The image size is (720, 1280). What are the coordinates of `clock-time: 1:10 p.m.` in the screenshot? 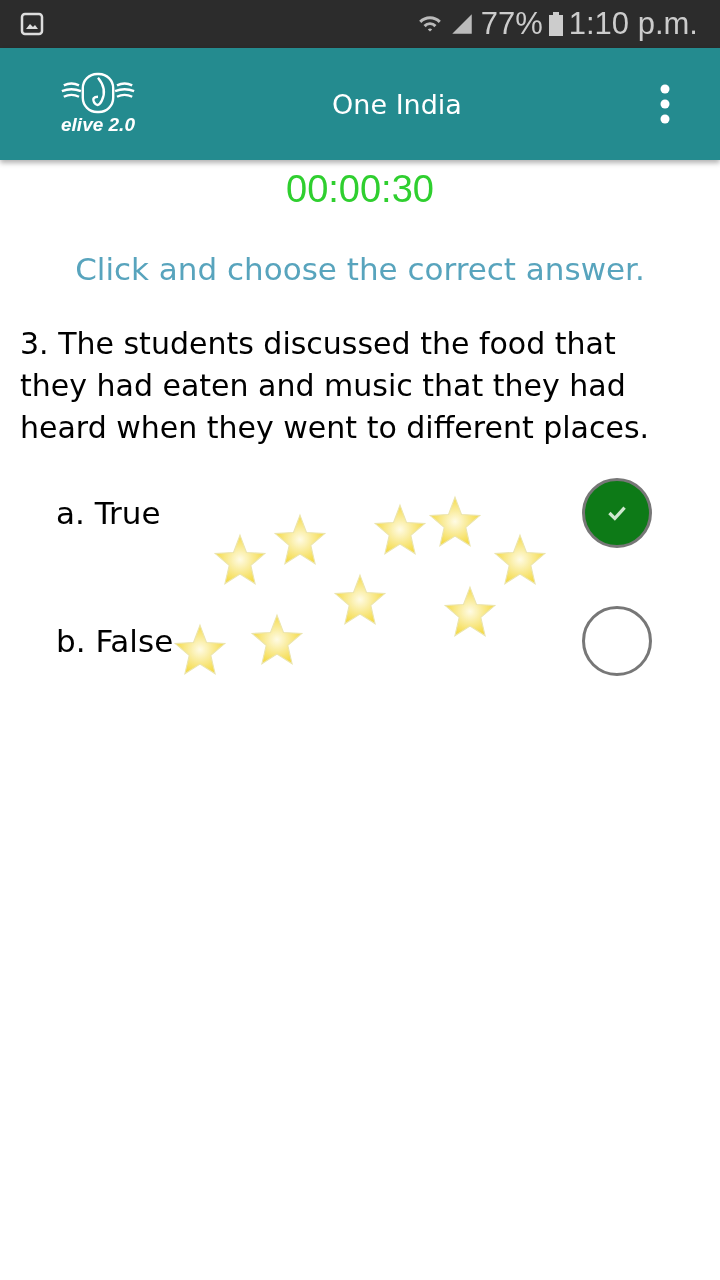 It's located at (633, 24).